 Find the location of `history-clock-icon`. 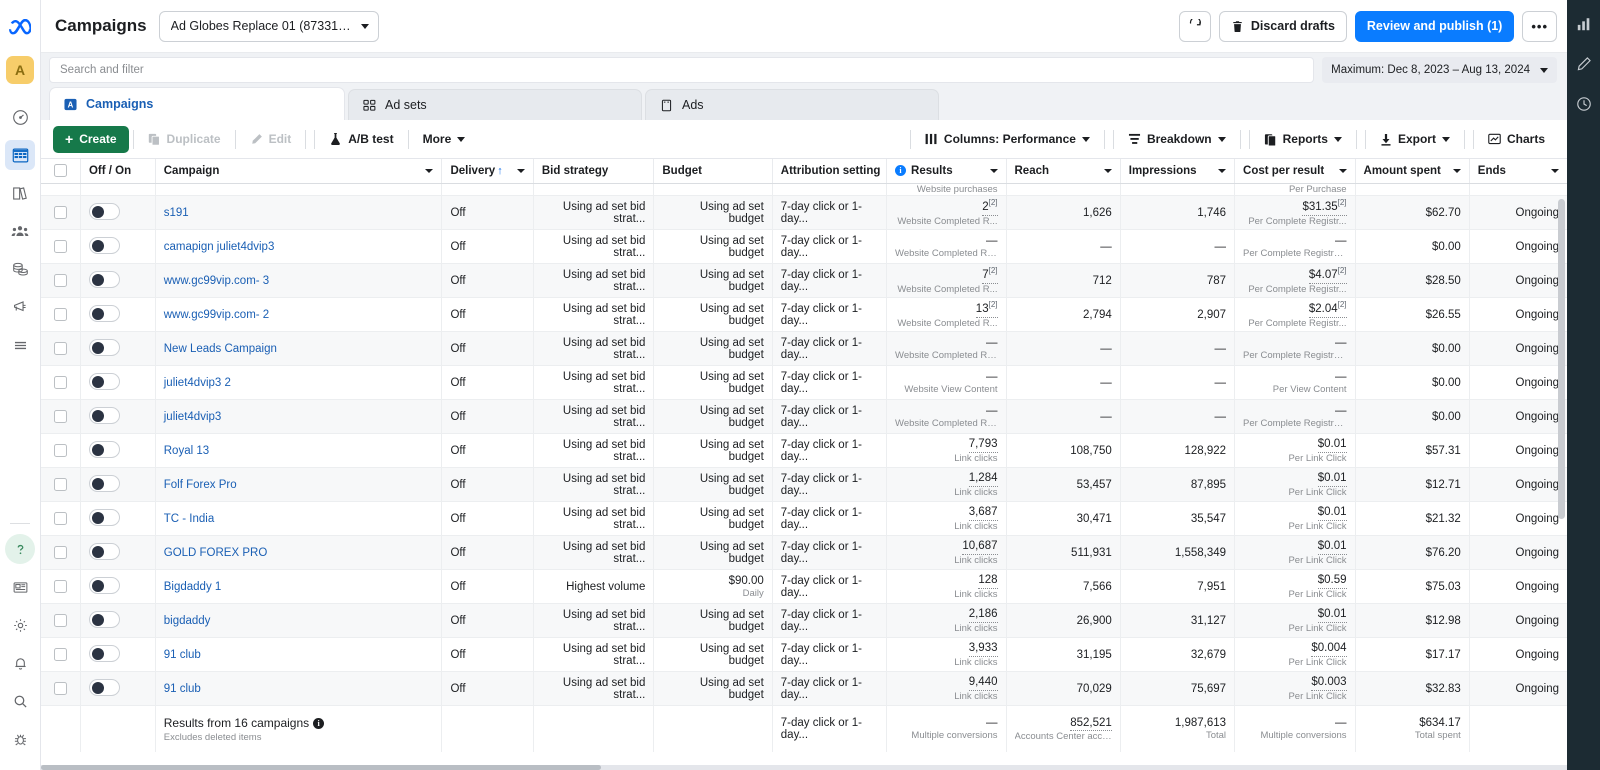

history-clock-icon is located at coordinates (1584, 104).